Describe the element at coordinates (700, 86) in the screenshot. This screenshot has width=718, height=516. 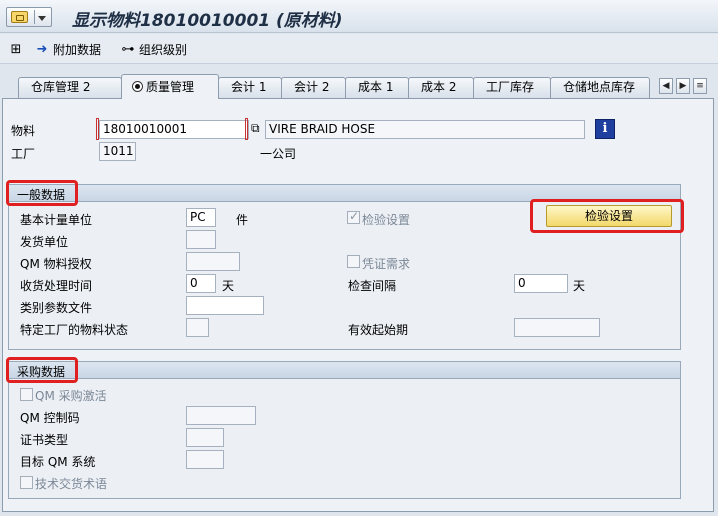
I see `tab-list-button: ≡` at that location.